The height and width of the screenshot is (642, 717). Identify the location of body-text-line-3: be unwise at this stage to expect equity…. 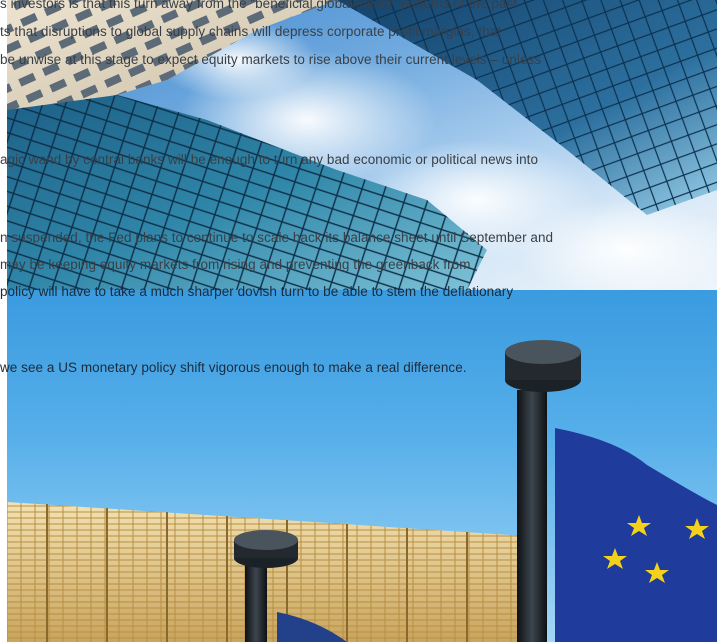
(271, 59).